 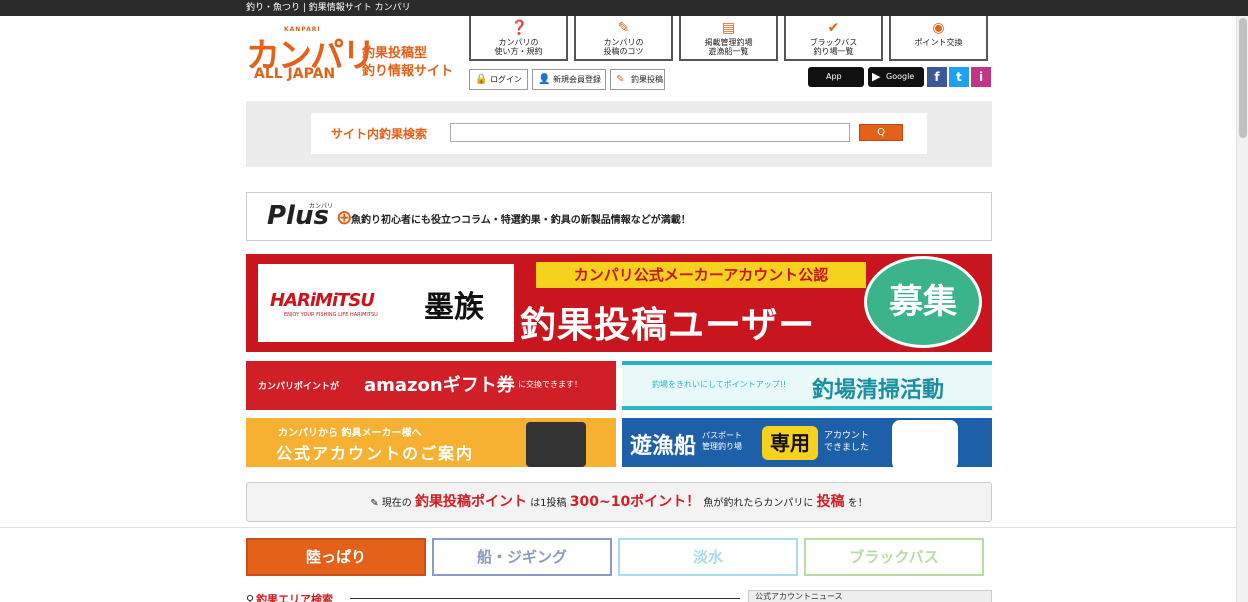 What do you see at coordinates (395, 53) in the screenshot?
I see `logo-tagline-1: 釣果投稿型` at bounding box center [395, 53].